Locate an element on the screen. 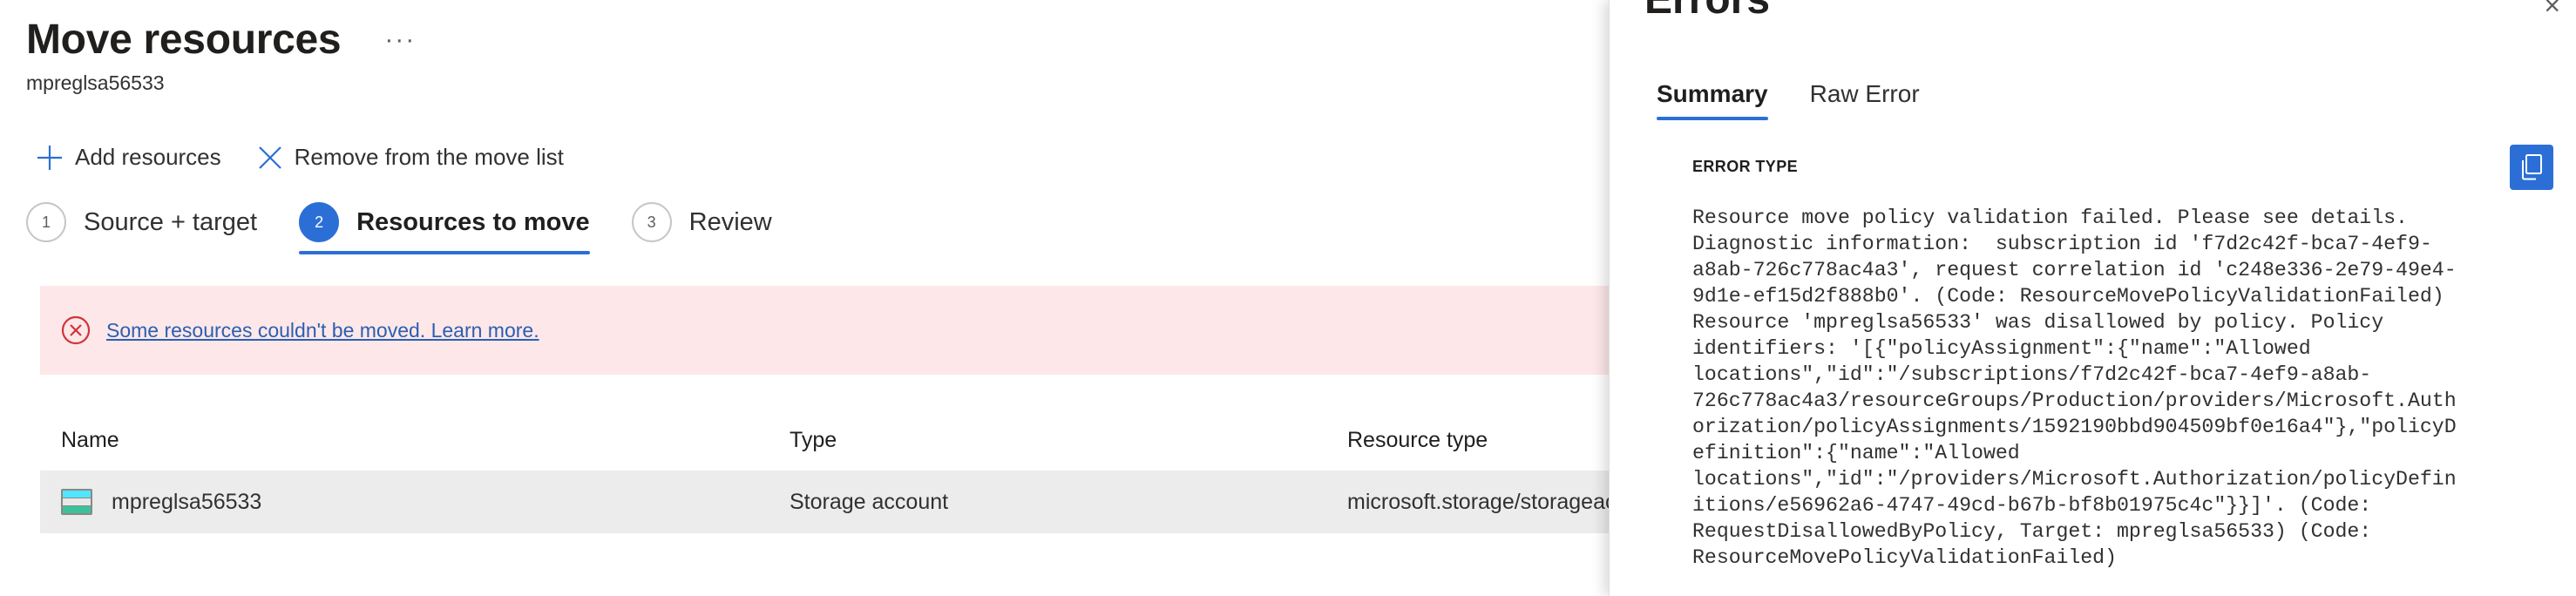 Image resolution: width=2576 pixels, height=596 pixels. step-source-target: 1 Source + target is located at coordinates (142, 228).